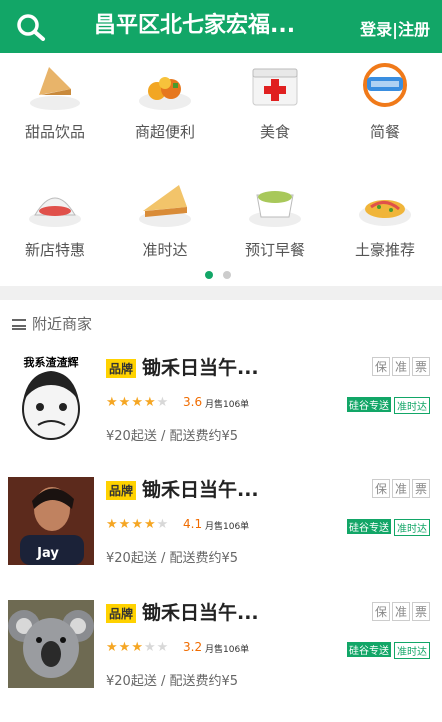 Image resolution: width=442 pixels, height=722 pixels. I want to click on category-item-food: 美食, so click(275, 100).